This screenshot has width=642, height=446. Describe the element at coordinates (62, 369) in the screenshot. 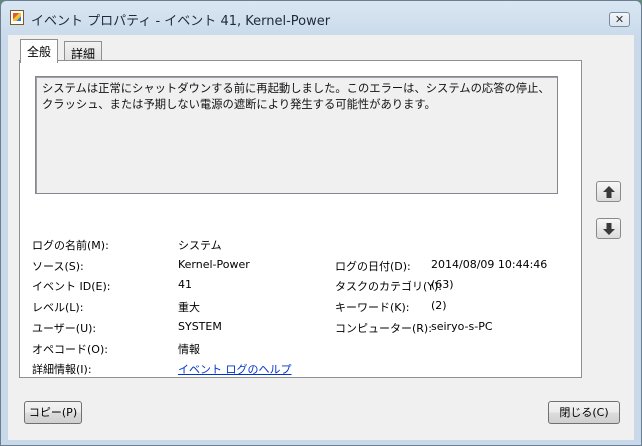

I see `more-info-label: 詳細情報(I):` at that location.